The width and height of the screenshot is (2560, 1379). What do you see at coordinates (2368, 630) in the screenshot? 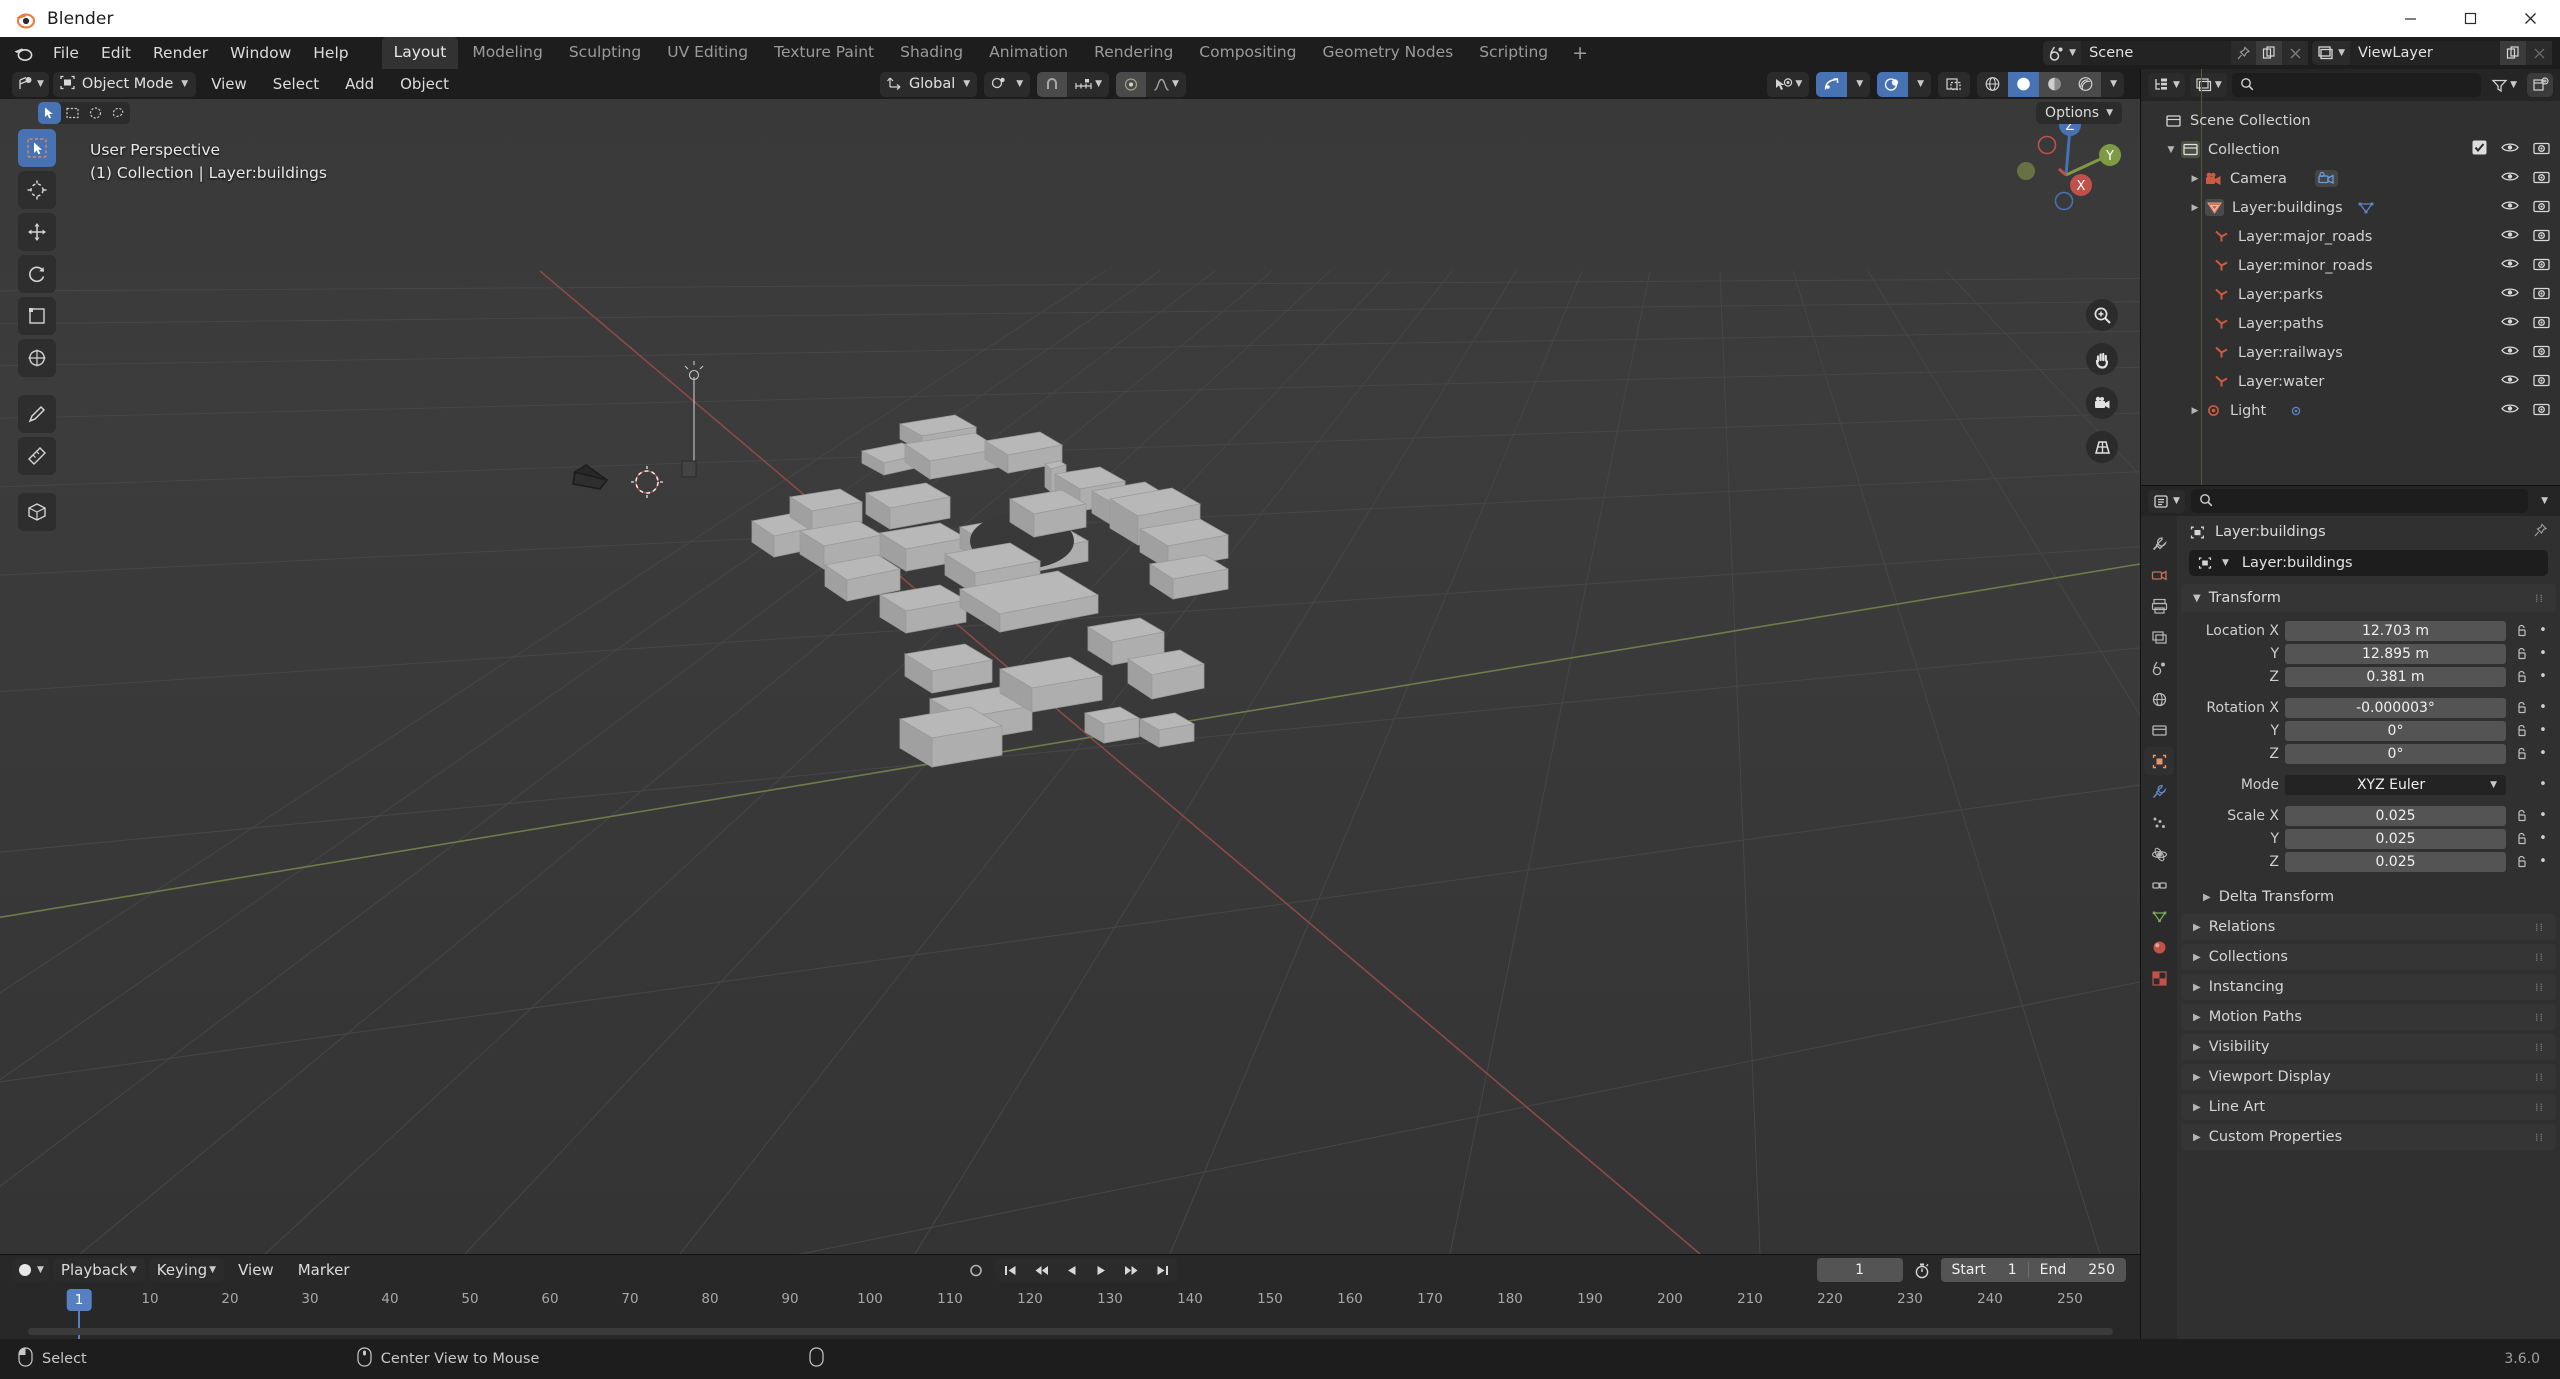
I see `location-x-row: Location X 12.703 m •` at bounding box center [2368, 630].